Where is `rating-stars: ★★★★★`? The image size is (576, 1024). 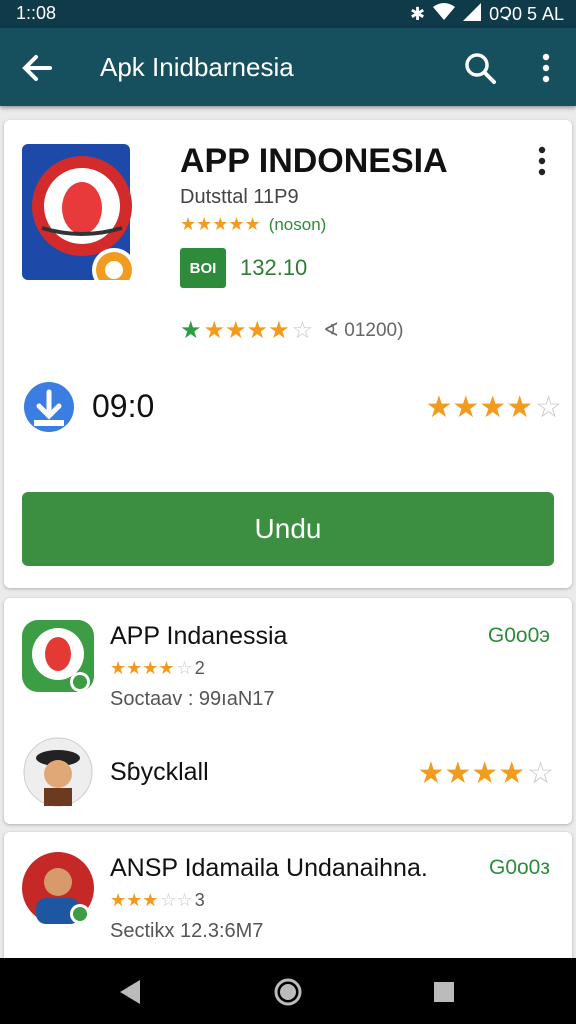
rating-stars: ★★★★★ is located at coordinates (220, 224).